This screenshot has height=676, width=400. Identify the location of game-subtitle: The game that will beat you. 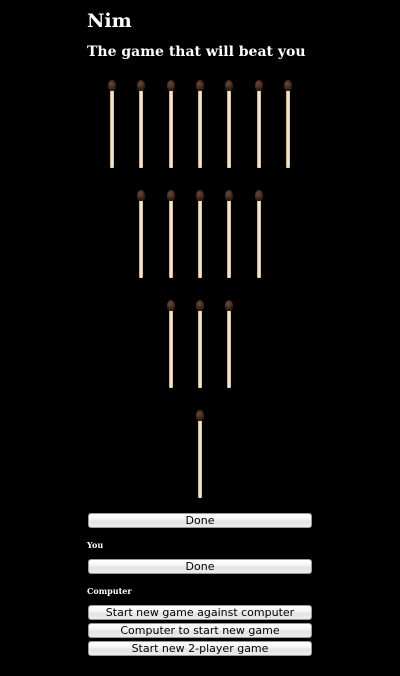
(196, 52).